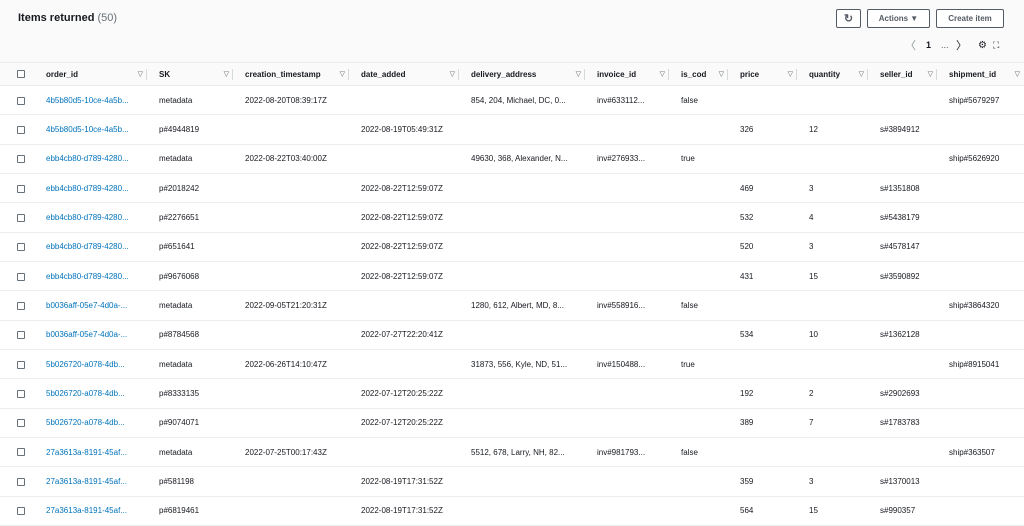 This screenshot has height=526, width=1024. Describe the element at coordinates (404, 74) in the screenshot. I see `column-header-date-added: date_added ▽` at that location.